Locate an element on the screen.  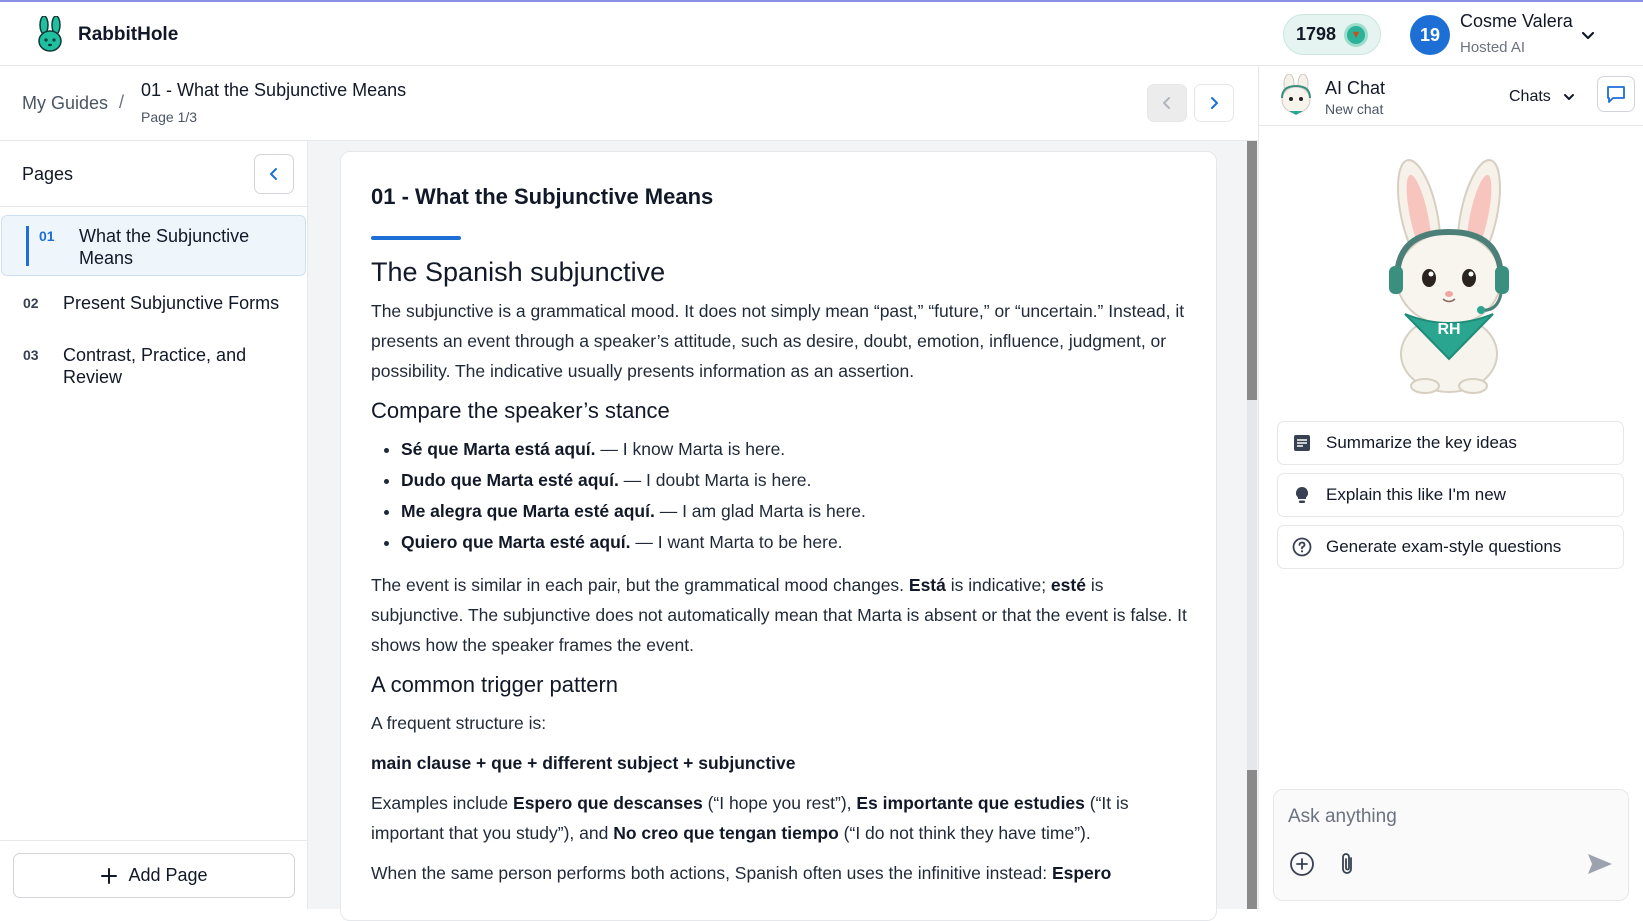
suggestion-label: Explain this like I'm new is located at coordinates (1416, 494).